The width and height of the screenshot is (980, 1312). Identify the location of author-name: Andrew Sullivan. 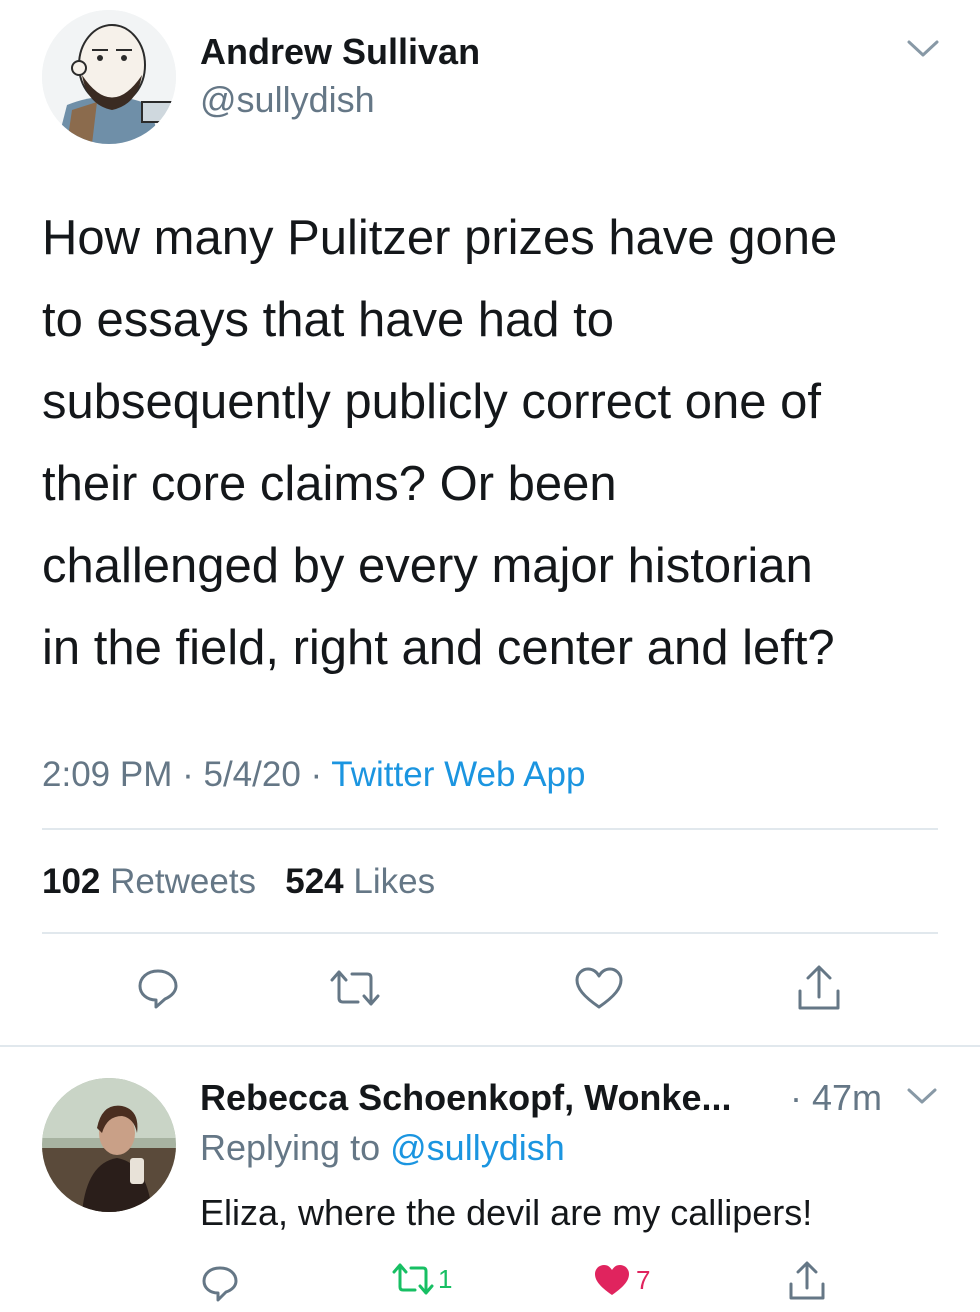
(340, 52).